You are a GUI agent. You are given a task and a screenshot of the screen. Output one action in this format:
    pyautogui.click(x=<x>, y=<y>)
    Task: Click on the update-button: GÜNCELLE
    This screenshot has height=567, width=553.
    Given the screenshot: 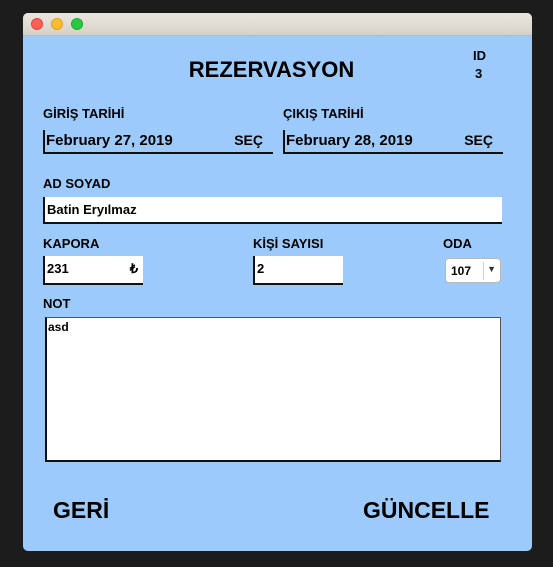 What is the action you would take?
    pyautogui.click(x=426, y=510)
    